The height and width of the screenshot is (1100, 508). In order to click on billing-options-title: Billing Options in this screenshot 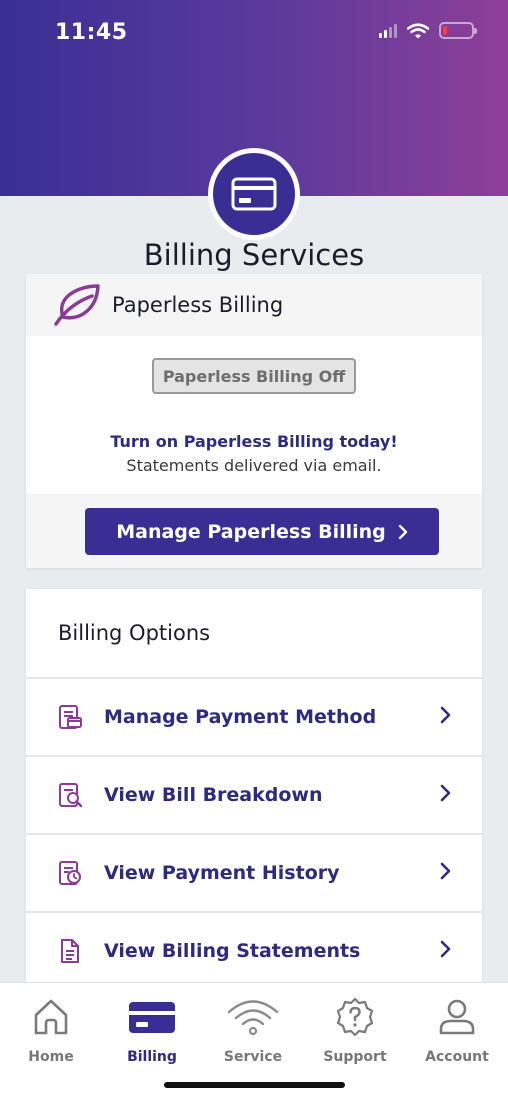, I will do `click(254, 634)`.